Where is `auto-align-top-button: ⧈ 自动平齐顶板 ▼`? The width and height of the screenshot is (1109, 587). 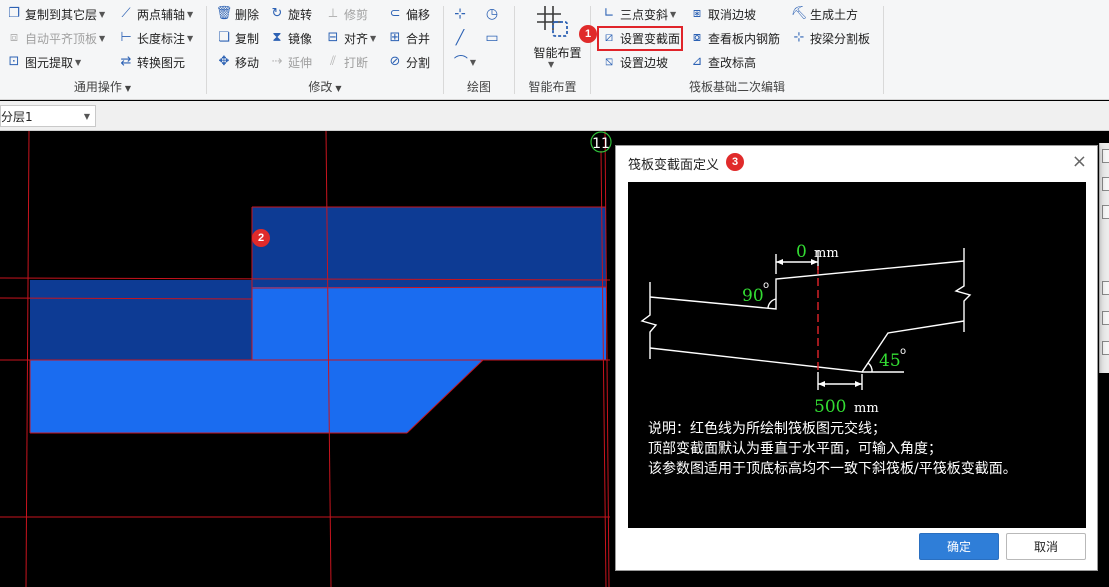
auto-align-top-button: ⧈ 自动平齐顶板 ▼ is located at coordinates (55, 38).